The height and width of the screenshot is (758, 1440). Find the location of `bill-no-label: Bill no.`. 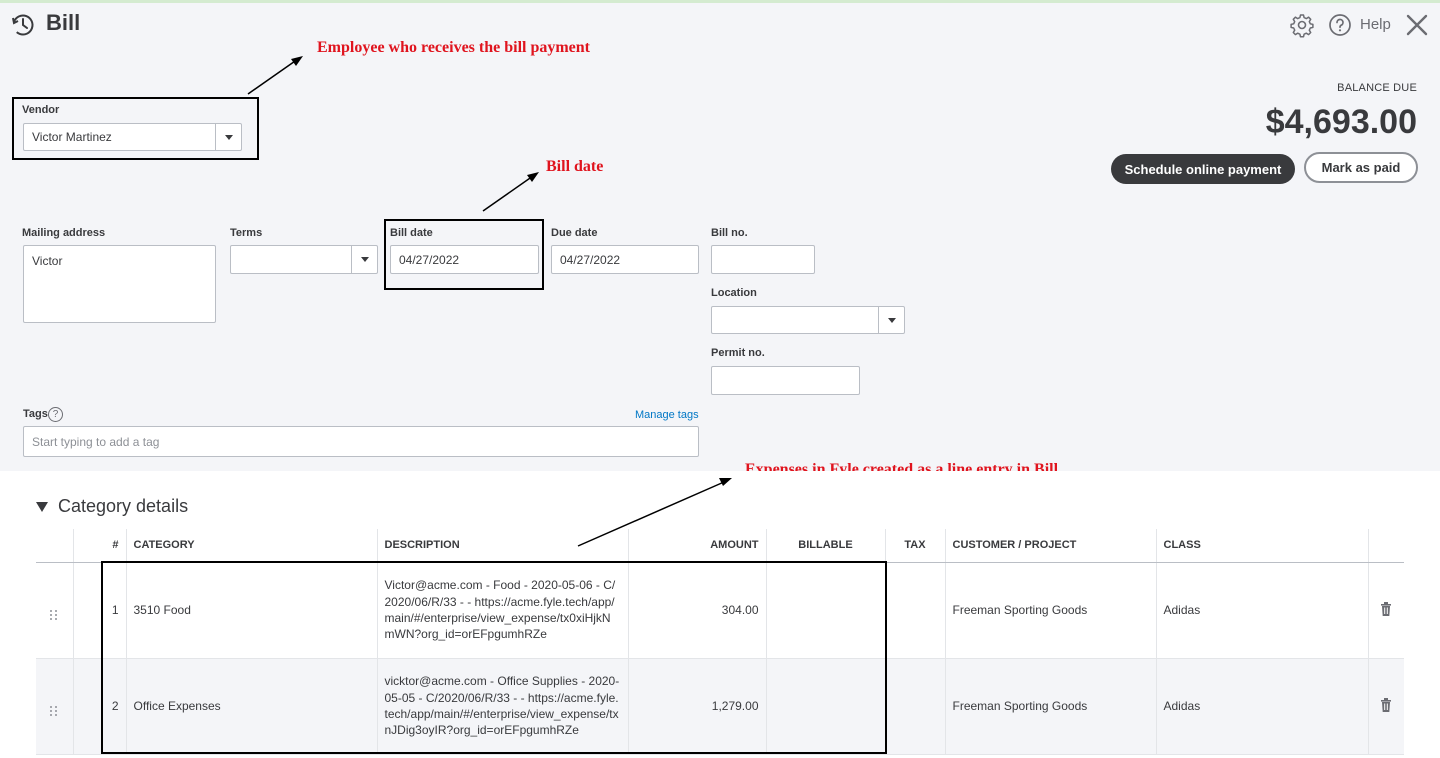

bill-no-label: Bill no. is located at coordinates (729, 233).